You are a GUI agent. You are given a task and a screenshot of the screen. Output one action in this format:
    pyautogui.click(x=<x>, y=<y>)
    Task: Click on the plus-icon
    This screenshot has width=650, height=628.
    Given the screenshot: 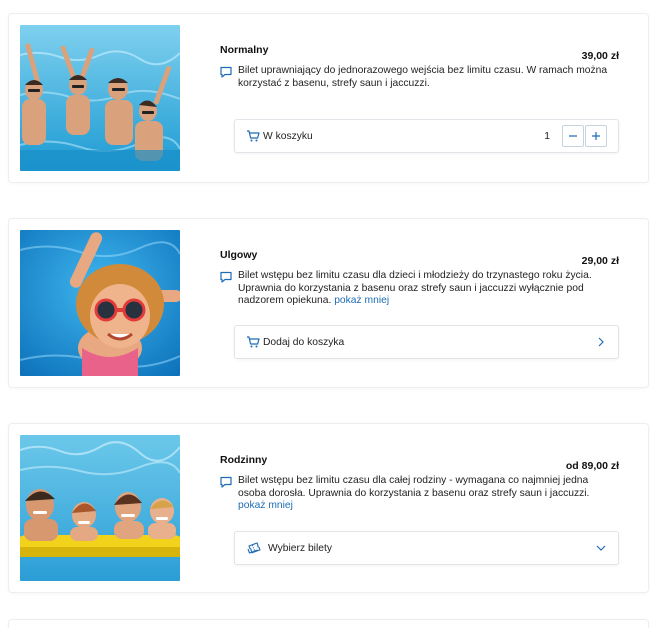 What is the action you would take?
    pyautogui.click(x=596, y=136)
    